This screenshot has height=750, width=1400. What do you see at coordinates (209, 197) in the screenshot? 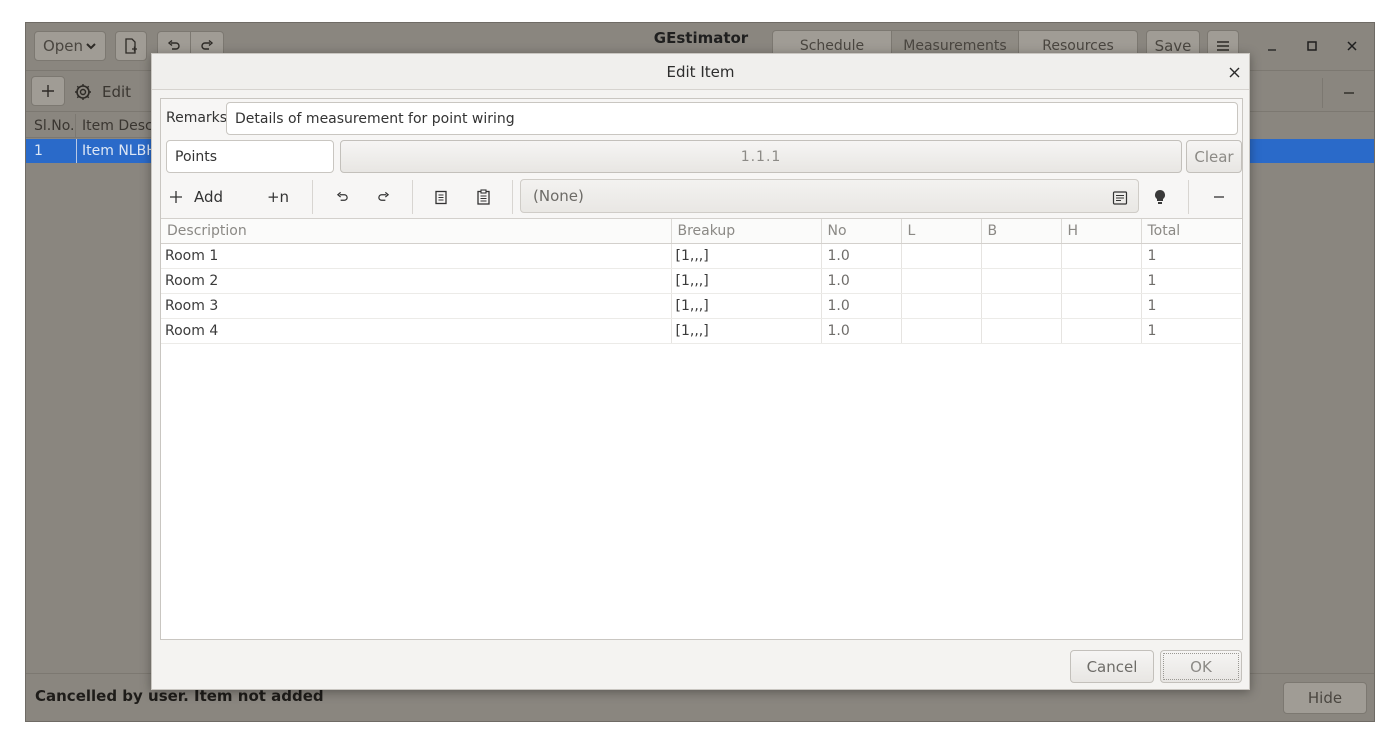
I see `add-label: Add` at bounding box center [209, 197].